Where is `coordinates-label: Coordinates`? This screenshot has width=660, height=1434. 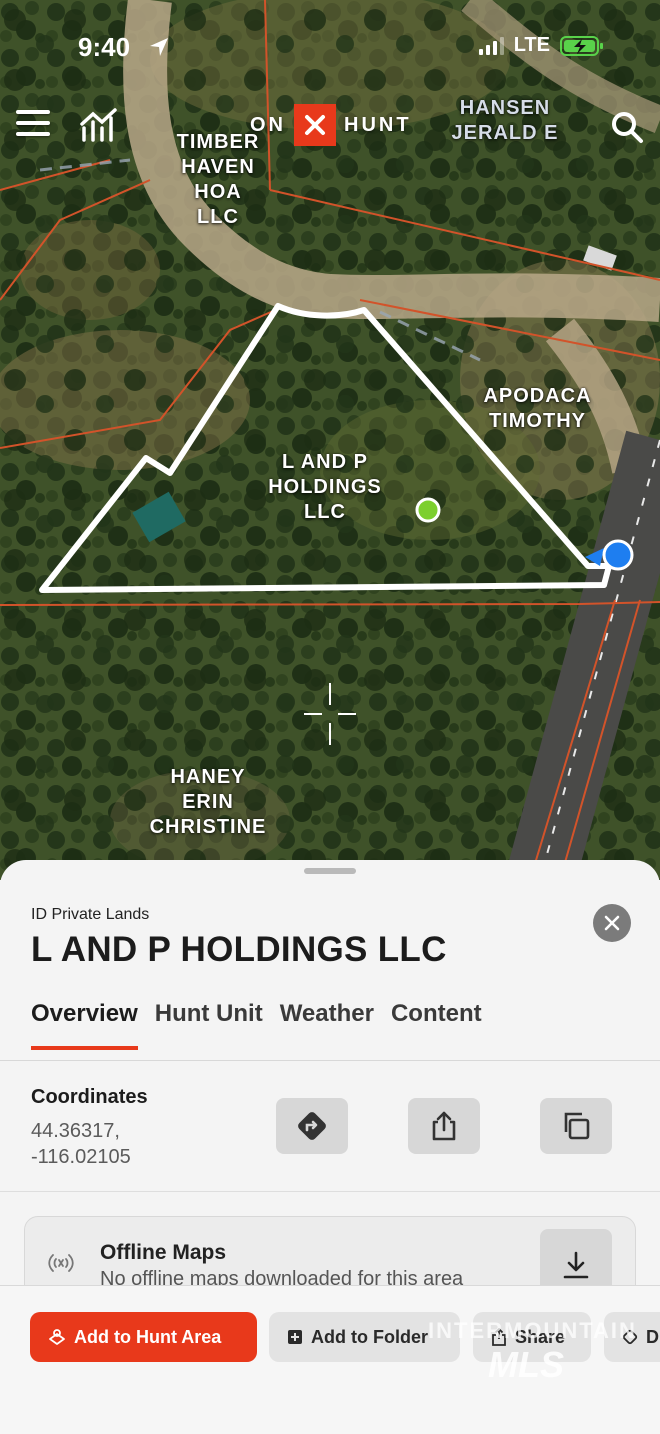 coordinates-label: Coordinates is located at coordinates (89, 1097).